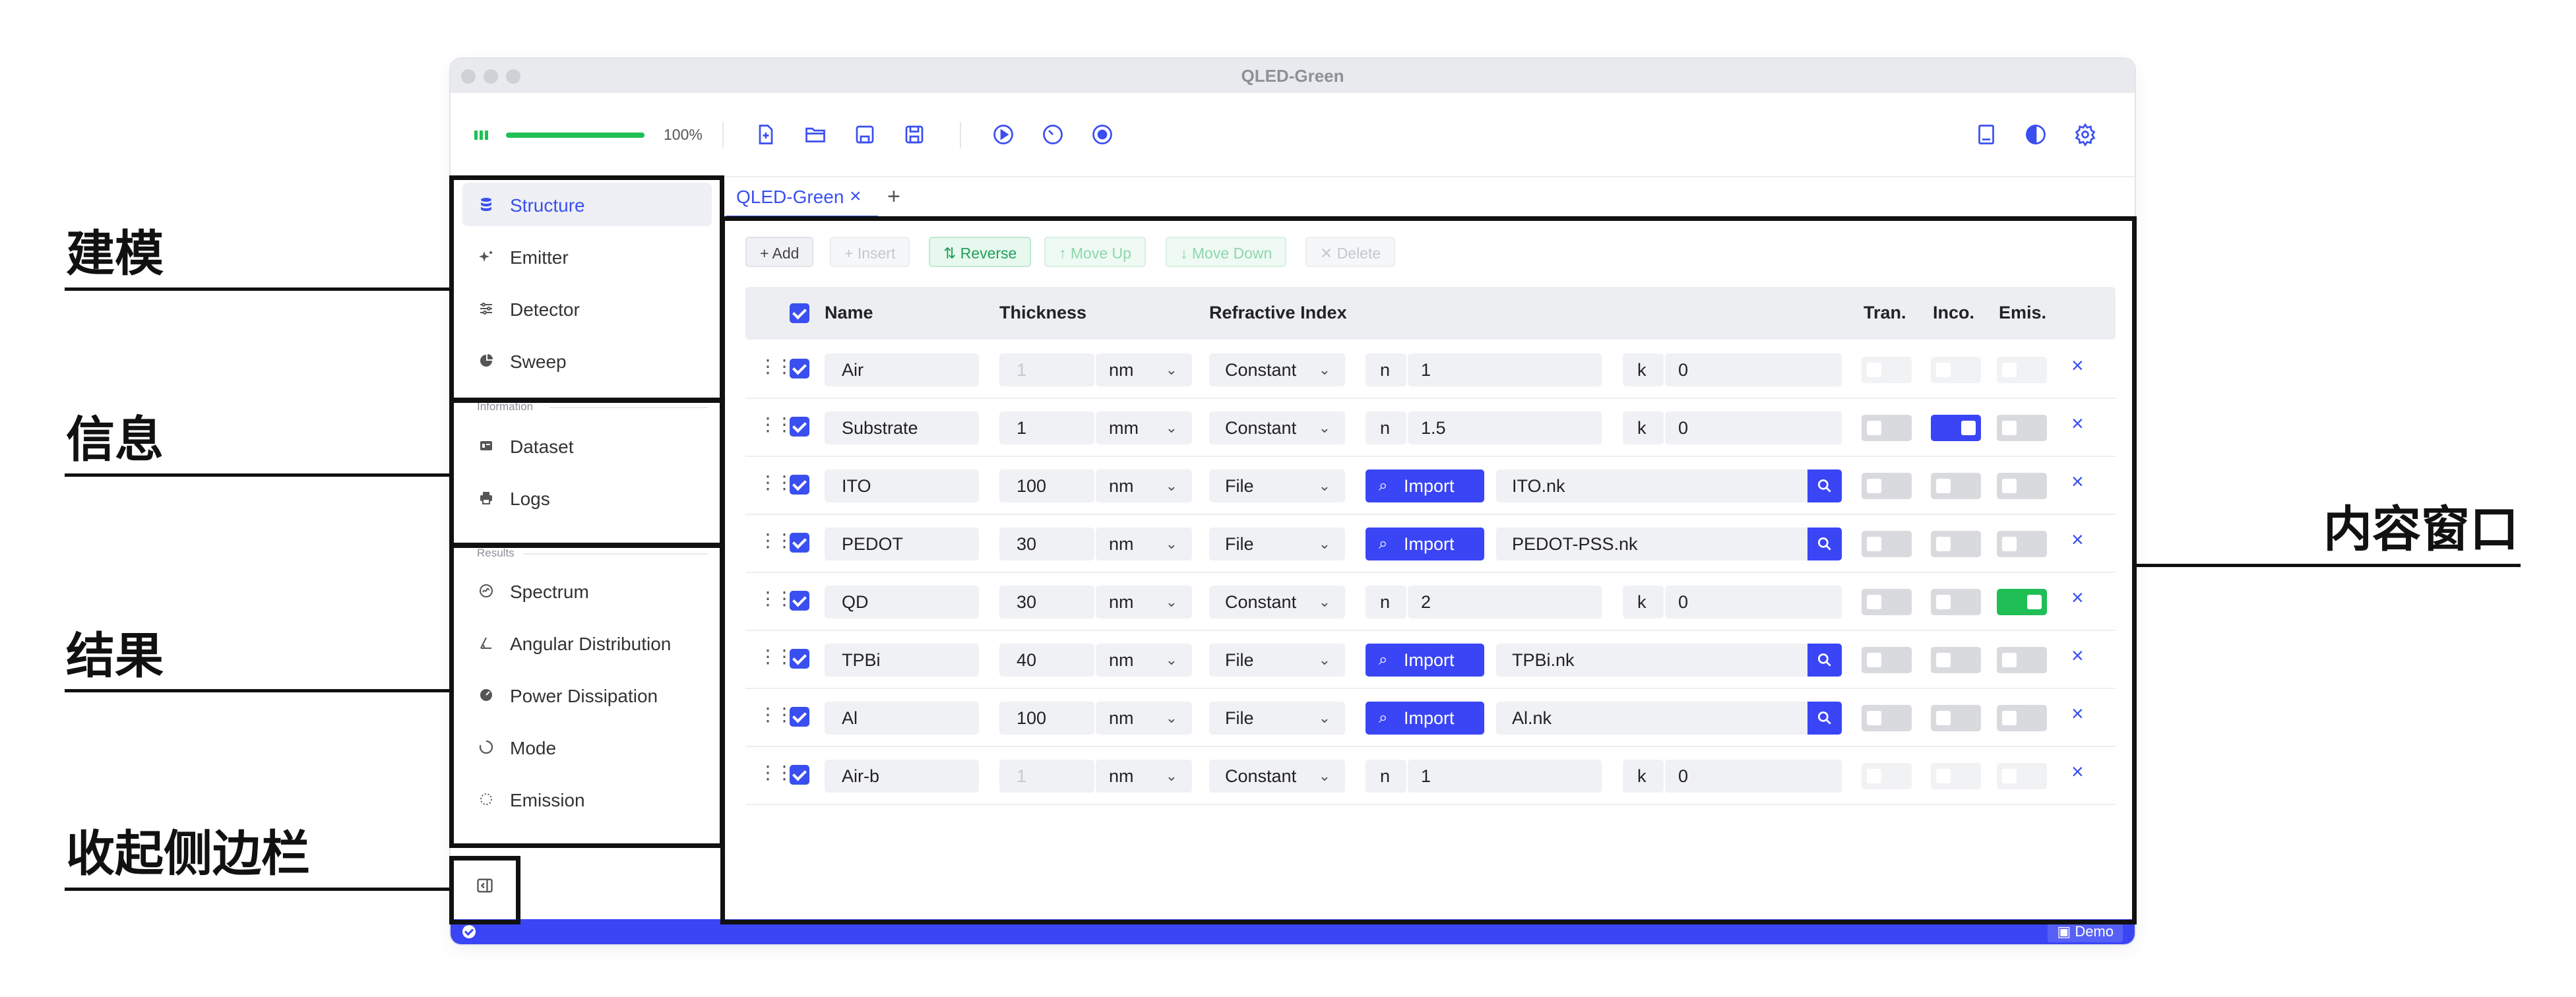 The width and height of the screenshot is (2576, 997). Describe the element at coordinates (865, 134) in the screenshot. I see `save-icon` at that location.